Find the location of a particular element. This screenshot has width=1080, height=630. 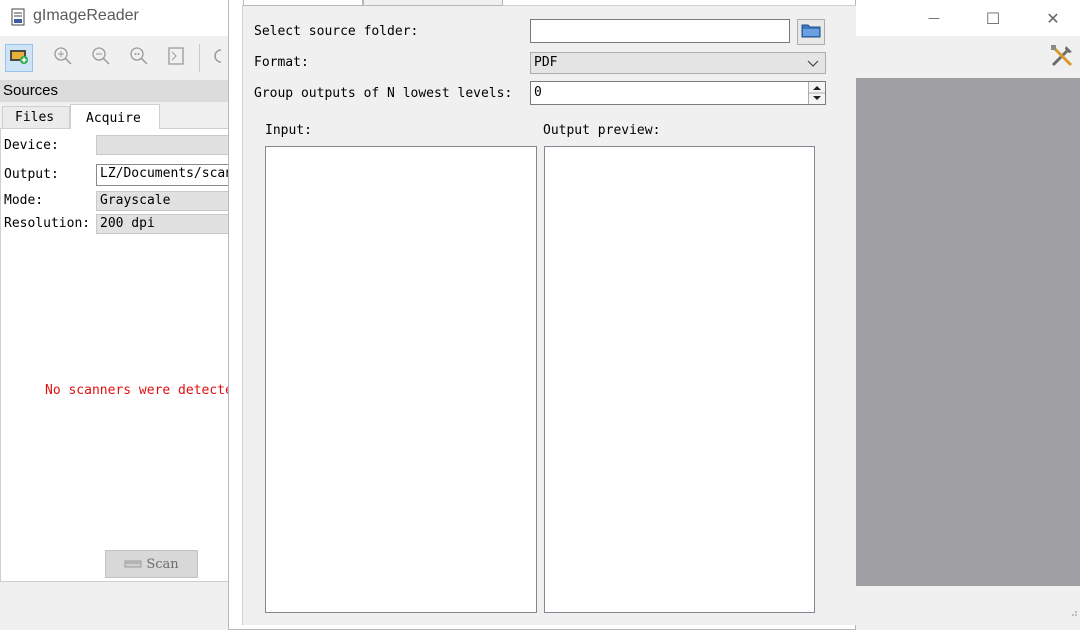

close-icon: ✕ is located at coordinates (1053, 18).